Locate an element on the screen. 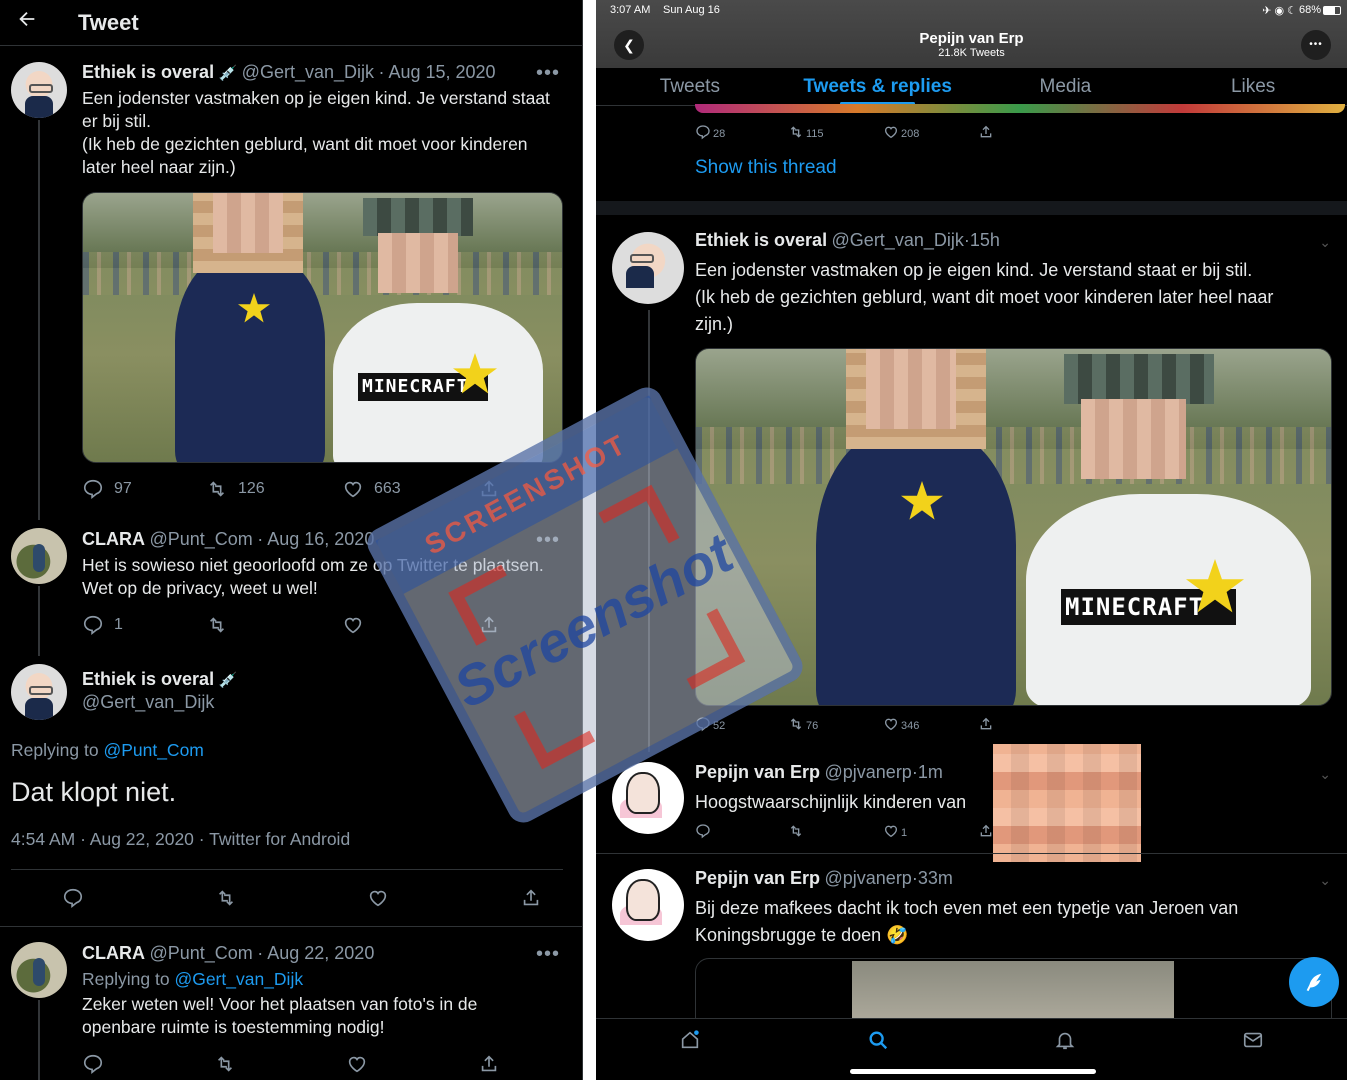 The image size is (1347, 1080). tab-tweets: Tweets is located at coordinates (690, 86).